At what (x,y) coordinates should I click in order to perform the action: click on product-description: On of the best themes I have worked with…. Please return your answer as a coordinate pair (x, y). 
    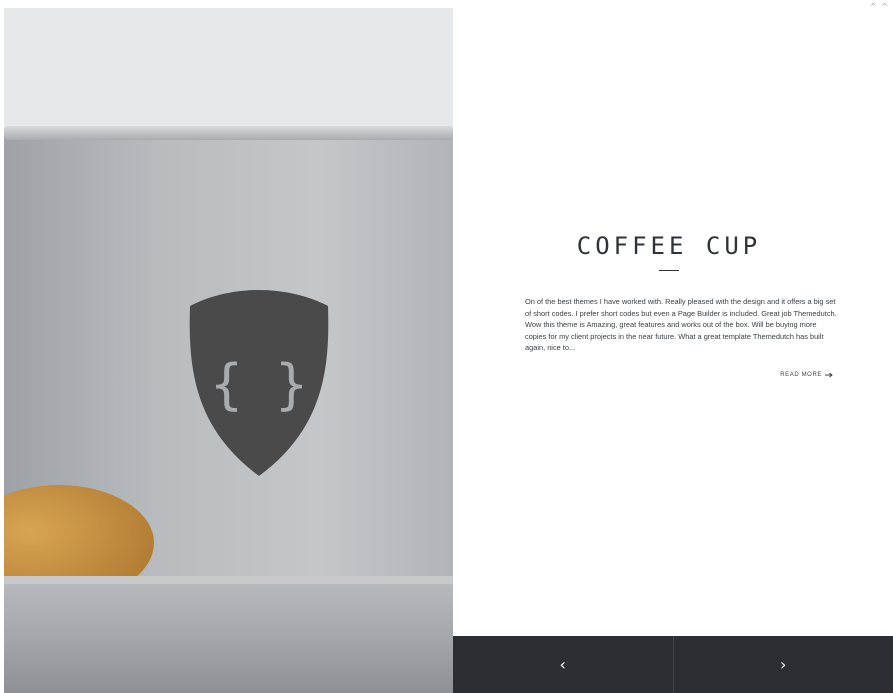
    Looking at the image, I should click on (681, 325).